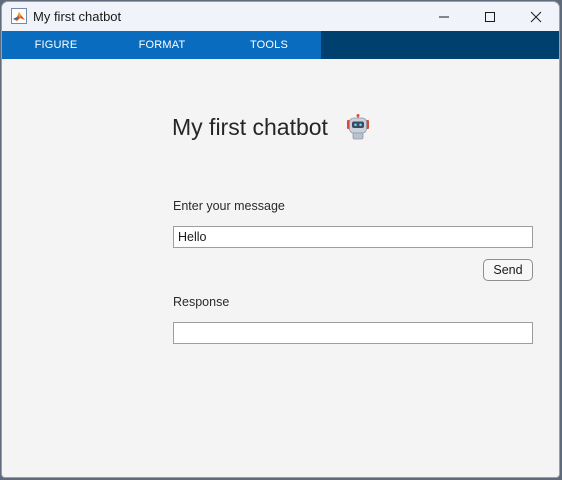 The width and height of the screenshot is (562, 480). Describe the element at coordinates (250, 127) in the screenshot. I see `page-title: My first chatbot` at that location.